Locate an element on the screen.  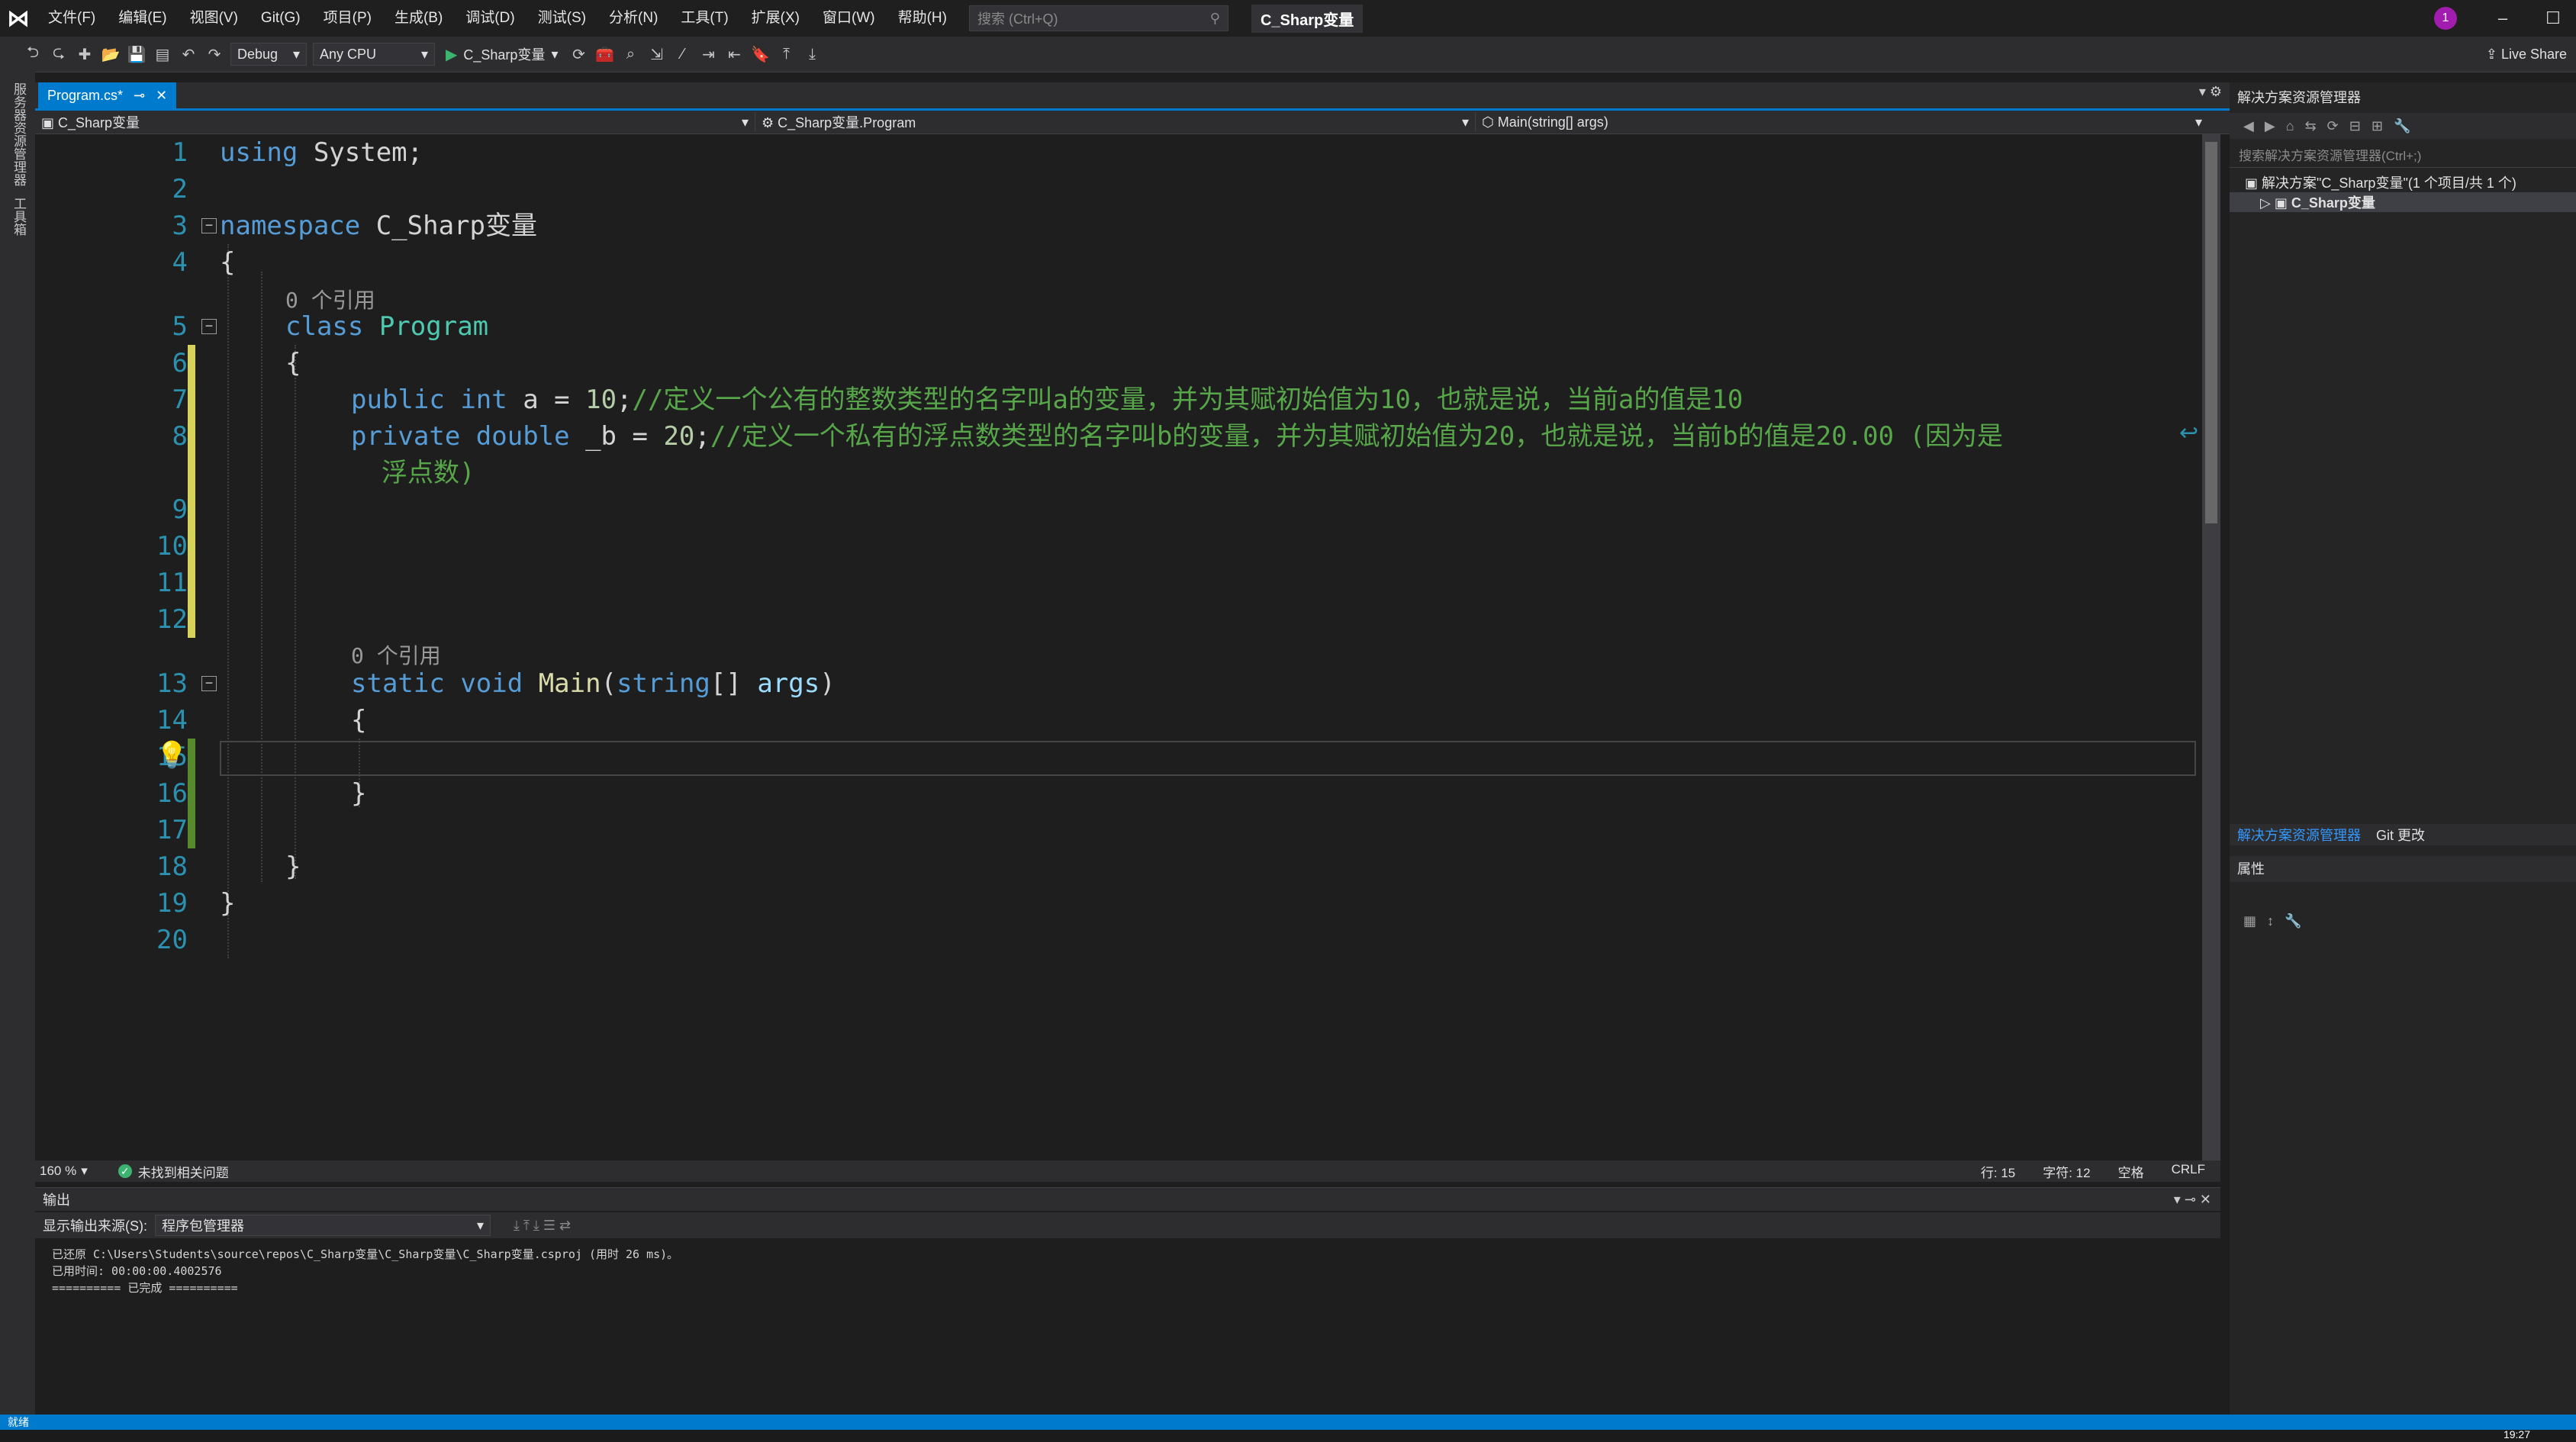
output-source-select: 程序包管理器 ▾ is located at coordinates (323, 1226).